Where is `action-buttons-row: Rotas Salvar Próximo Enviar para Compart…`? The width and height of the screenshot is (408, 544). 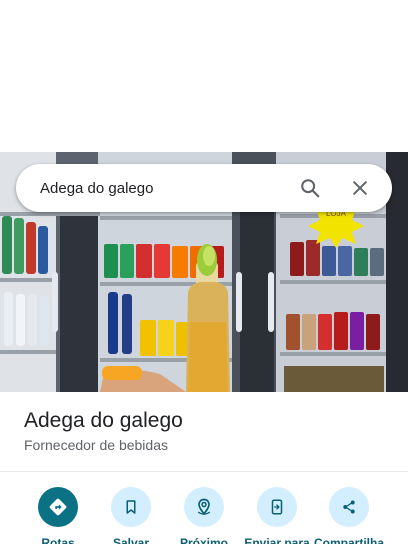
action-buttons-row: Rotas Salvar Próximo Enviar para Compart… is located at coordinates (204, 515).